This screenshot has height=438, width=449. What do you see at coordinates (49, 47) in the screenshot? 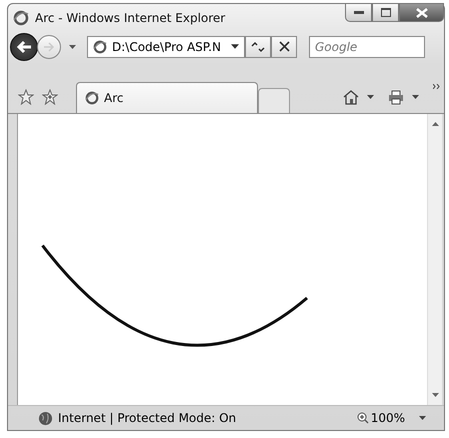
I see `forward-arrow-icon` at bounding box center [49, 47].